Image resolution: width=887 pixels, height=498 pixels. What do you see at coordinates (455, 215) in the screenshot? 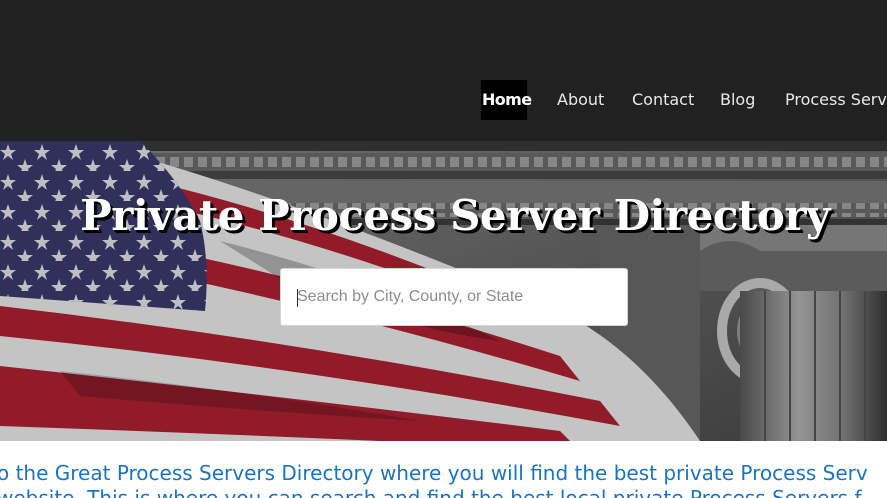
I see `page-title: Private Process Server Directory` at bounding box center [455, 215].